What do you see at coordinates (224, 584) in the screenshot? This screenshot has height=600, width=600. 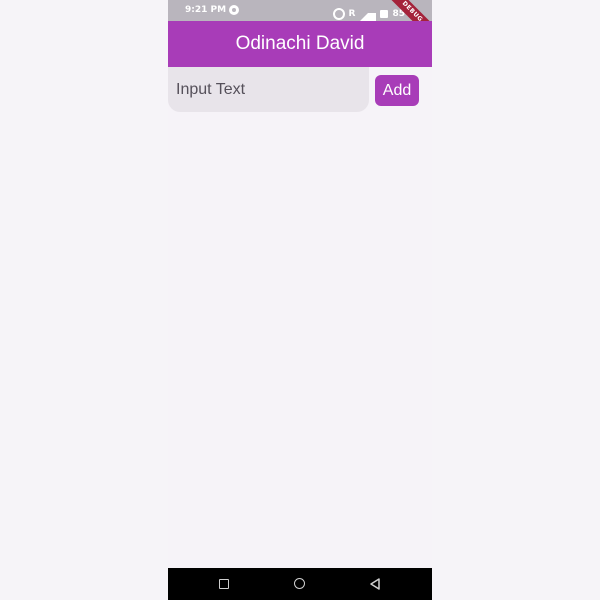 I see `recents-icon` at bounding box center [224, 584].